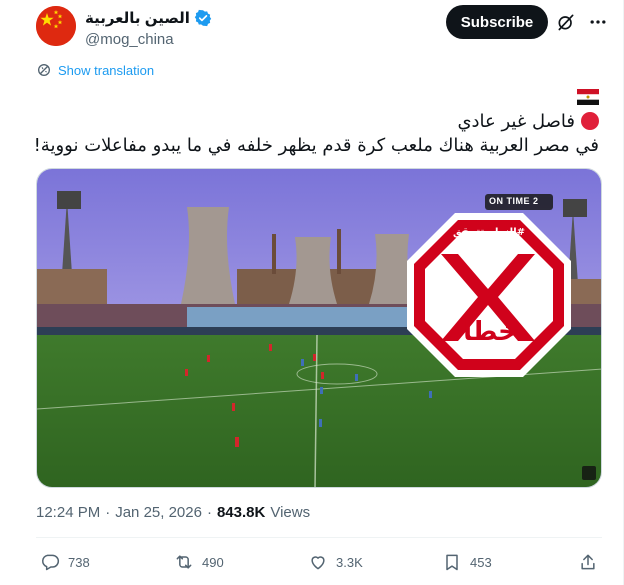 The image size is (624, 585). What do you see at coordinates (566, 22) in the screenshot?
I see `grok-icon` at bounding box center [566, 22].